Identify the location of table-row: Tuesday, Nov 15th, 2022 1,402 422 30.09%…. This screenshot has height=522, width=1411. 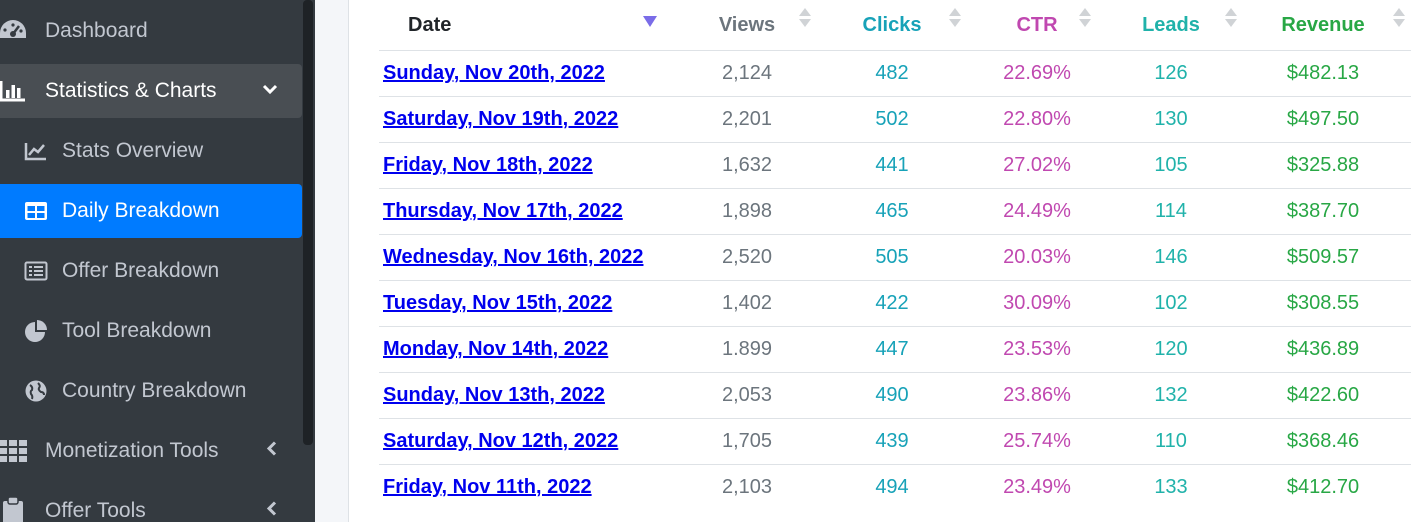
(895, 303).